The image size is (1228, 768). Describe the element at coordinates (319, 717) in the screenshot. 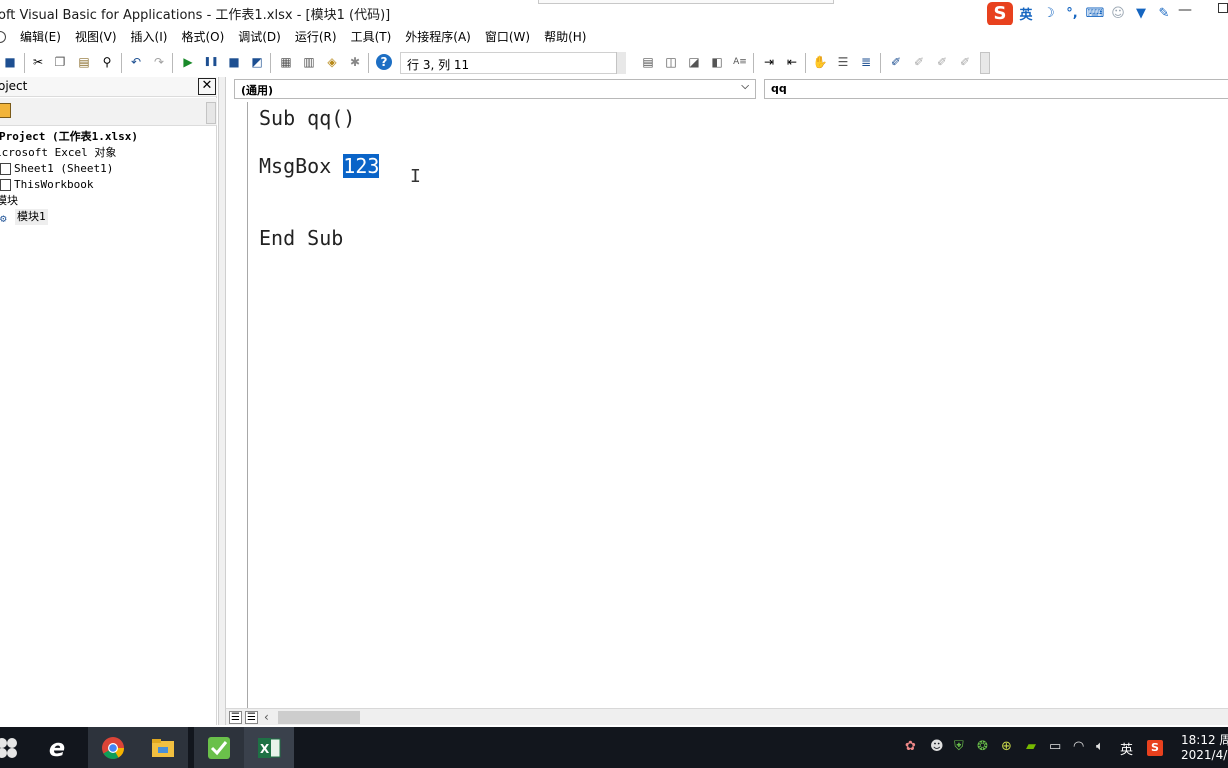

I see `scrollbar-thumb` at that location.